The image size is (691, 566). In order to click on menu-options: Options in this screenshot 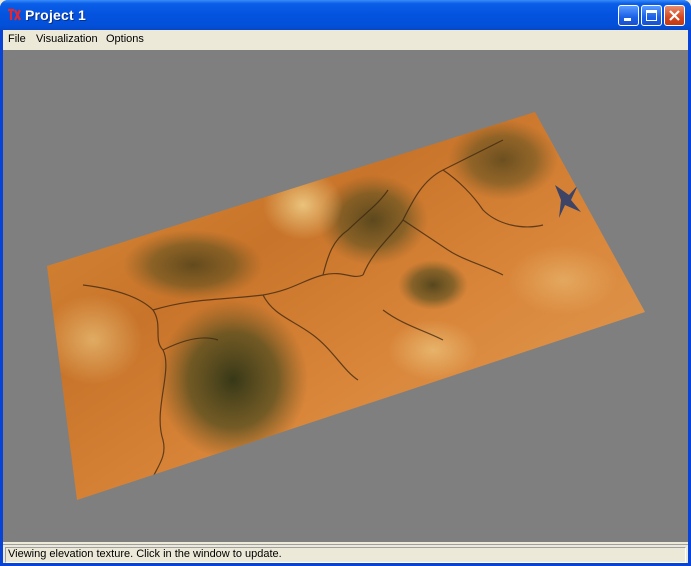, I will do `click(125, 39)`.